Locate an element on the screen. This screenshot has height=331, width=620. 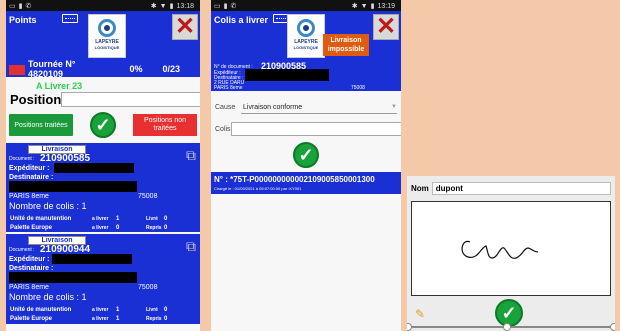
colis-label: Colis is located at coordinates (223, 129).